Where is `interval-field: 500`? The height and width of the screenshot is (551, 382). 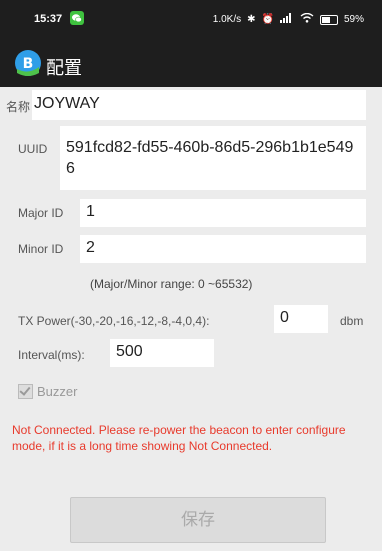 interval-field: 500 is located at coordinates (162, 353).